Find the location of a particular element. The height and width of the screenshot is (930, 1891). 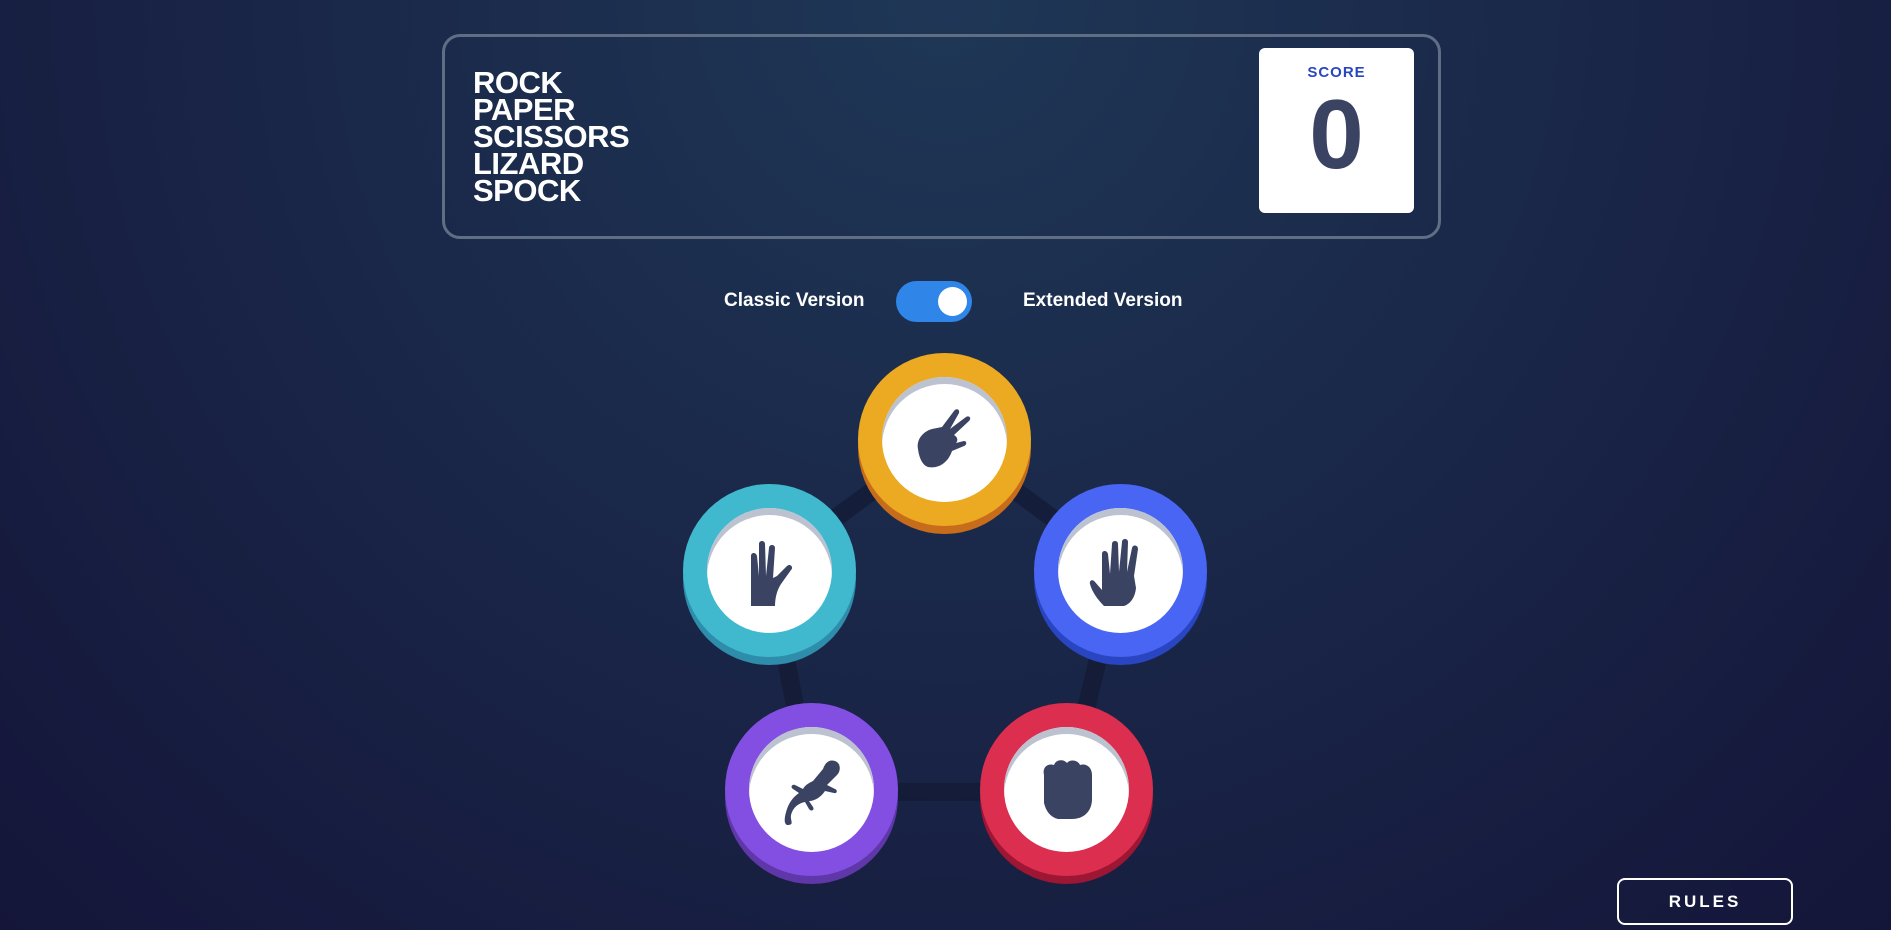

paper-choice-button is located at coordinates (1120, 572).